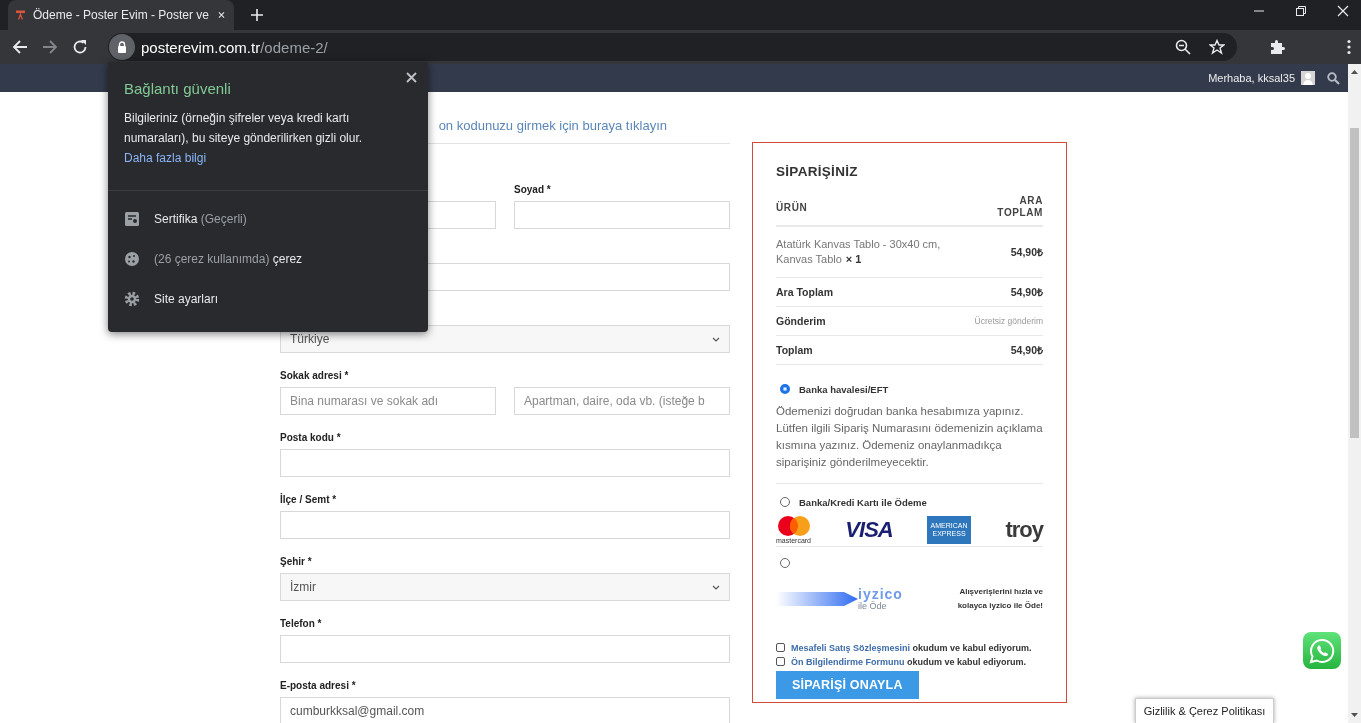  Describe the element at coordinates (1204, 710) in the screenshot. I see `privacy-policy-tab: Gizlilik & Çerez Politikası` at that location.